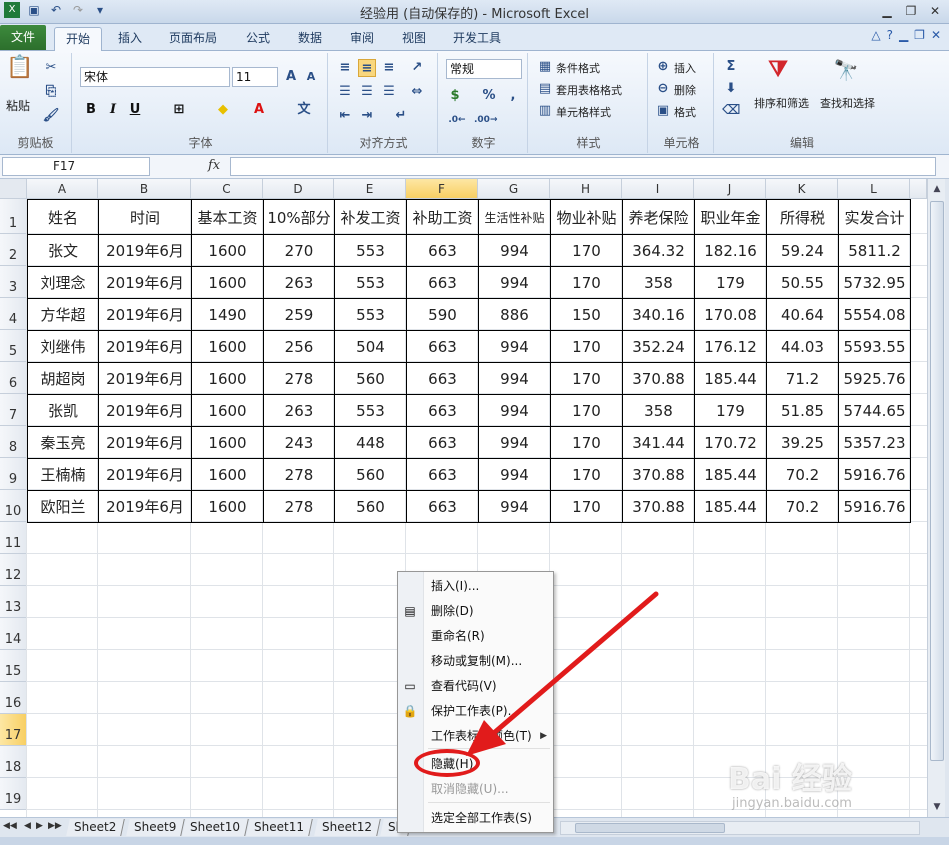 The height and width of the screenshot is (845, 949). What do you see at coordinates (135, 110) in the screenshot?
I see `underline-icon: U` at bounding box center [135, 110].